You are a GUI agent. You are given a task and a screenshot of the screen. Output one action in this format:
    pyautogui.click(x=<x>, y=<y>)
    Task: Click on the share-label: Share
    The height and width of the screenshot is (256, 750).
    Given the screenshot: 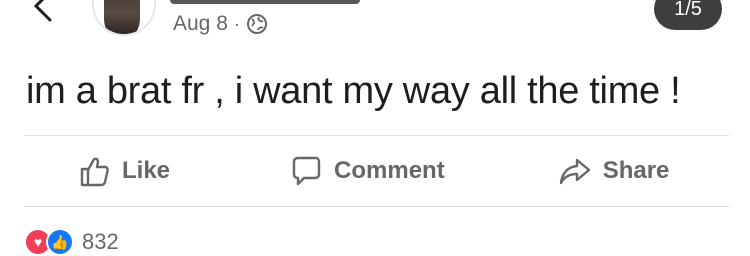 What is the action you would take?
    pyautogui.click(x=636, y=170)
    